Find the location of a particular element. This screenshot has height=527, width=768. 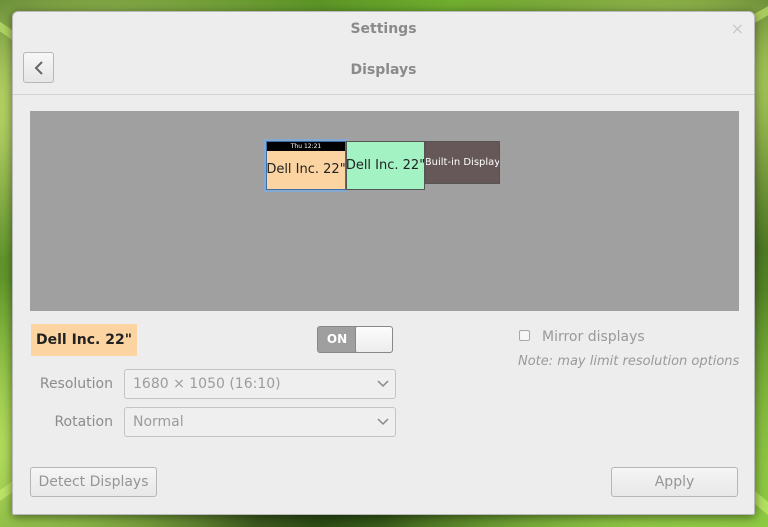

display-power-switch: ON is located at coordinates (355, 339).